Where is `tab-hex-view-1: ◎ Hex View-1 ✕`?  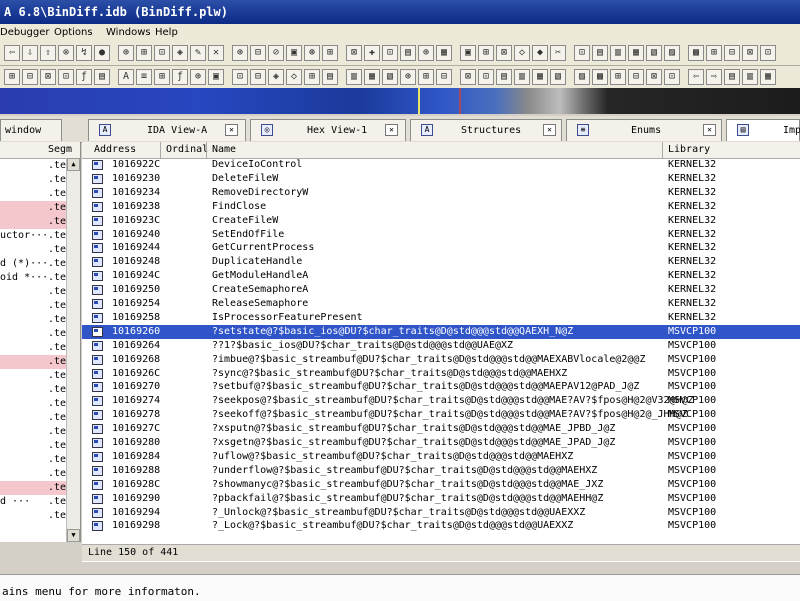
tab-hex-view-1: ◎ Hex View-1 ✕ is located at coordinates (328, 130).